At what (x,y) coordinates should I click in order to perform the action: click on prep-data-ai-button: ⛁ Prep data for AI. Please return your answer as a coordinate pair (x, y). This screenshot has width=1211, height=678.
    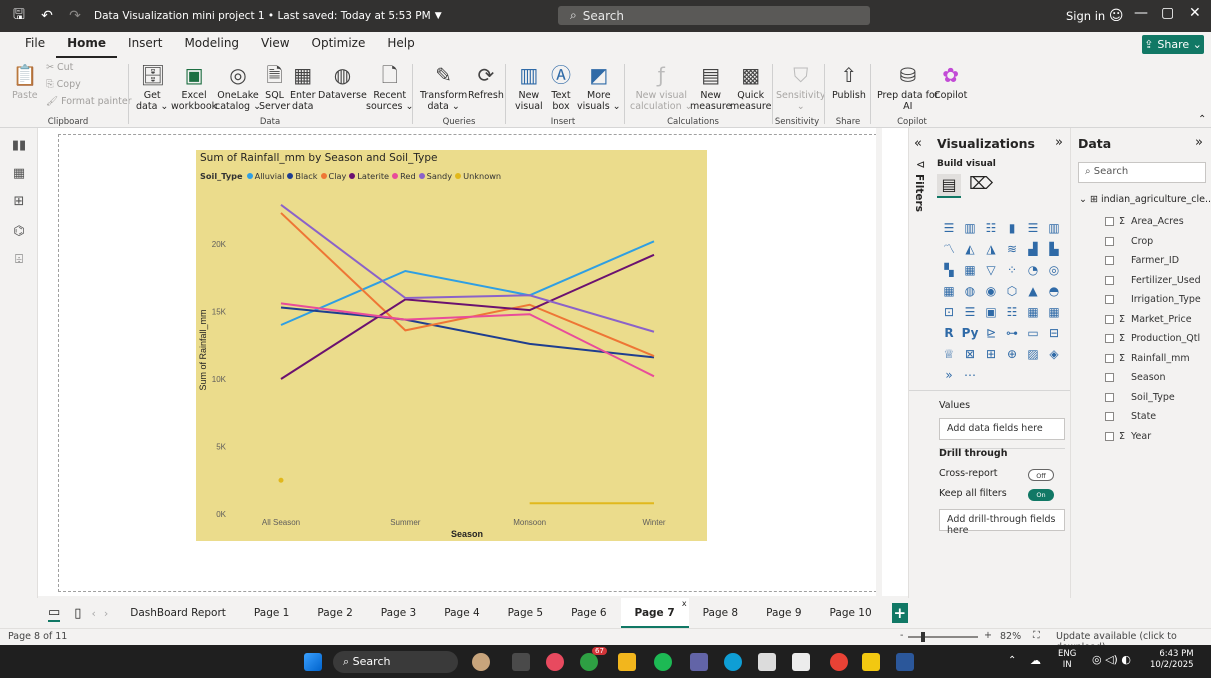
    Looking at the image, I should click on (908, 87).